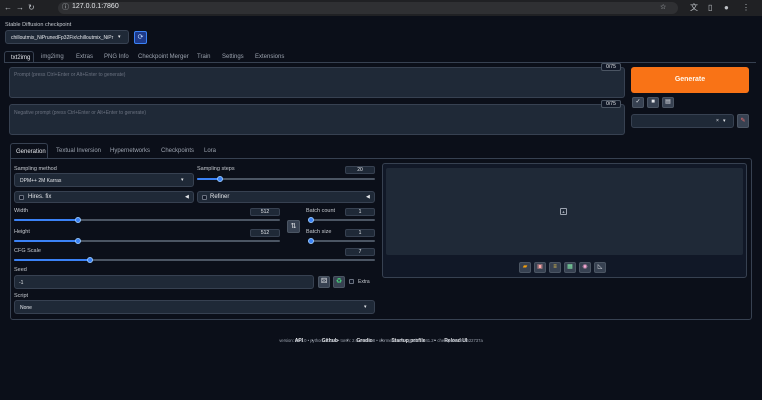 The image size is (762, 400). What do you see at coordinates (116, 57) in the screenshot?
I see `tab-png-info: PNG Info` at bounding box center [116, 57].